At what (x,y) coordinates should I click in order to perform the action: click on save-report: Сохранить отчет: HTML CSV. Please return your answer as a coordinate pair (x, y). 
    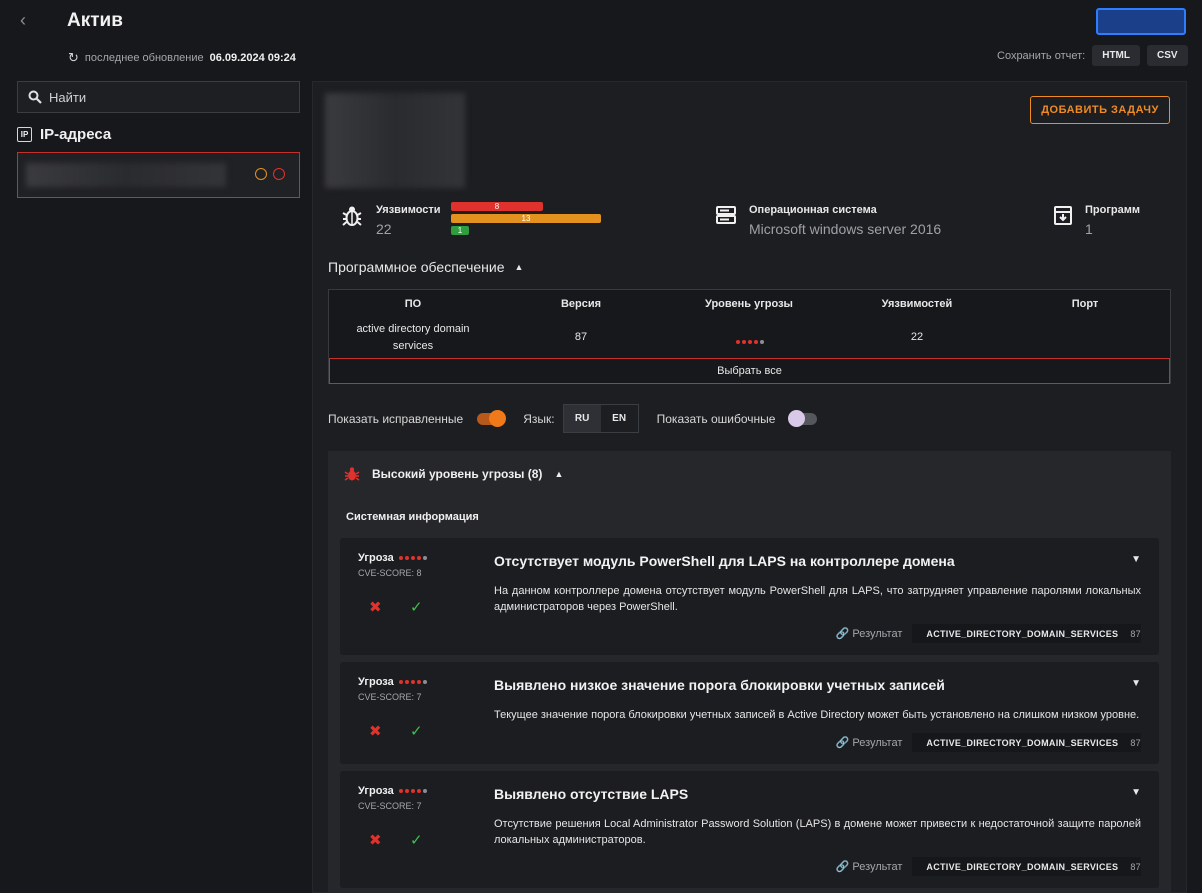
    Looking at the image, I should click on (1092, 55).